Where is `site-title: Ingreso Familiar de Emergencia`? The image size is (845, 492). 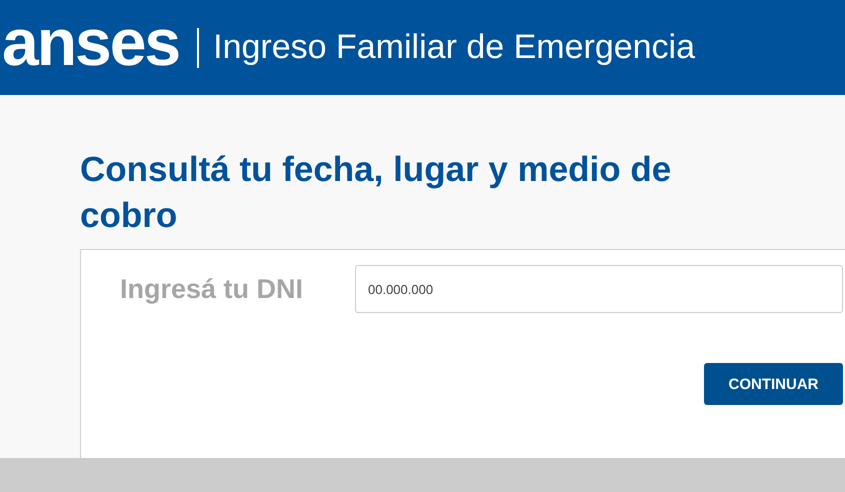
site-title: Ingreso Familiar de Emergencia is located at coordinates (454, 47).